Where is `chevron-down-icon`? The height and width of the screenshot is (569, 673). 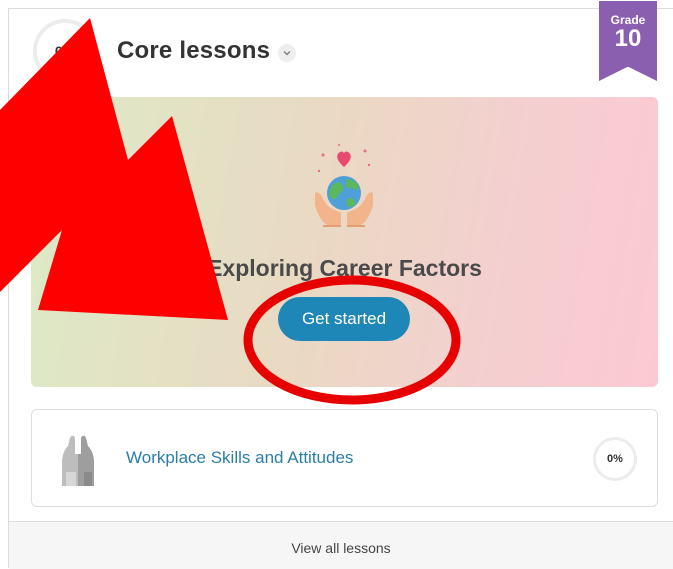
chevron-down-icon is located at coordinates (287, 53).